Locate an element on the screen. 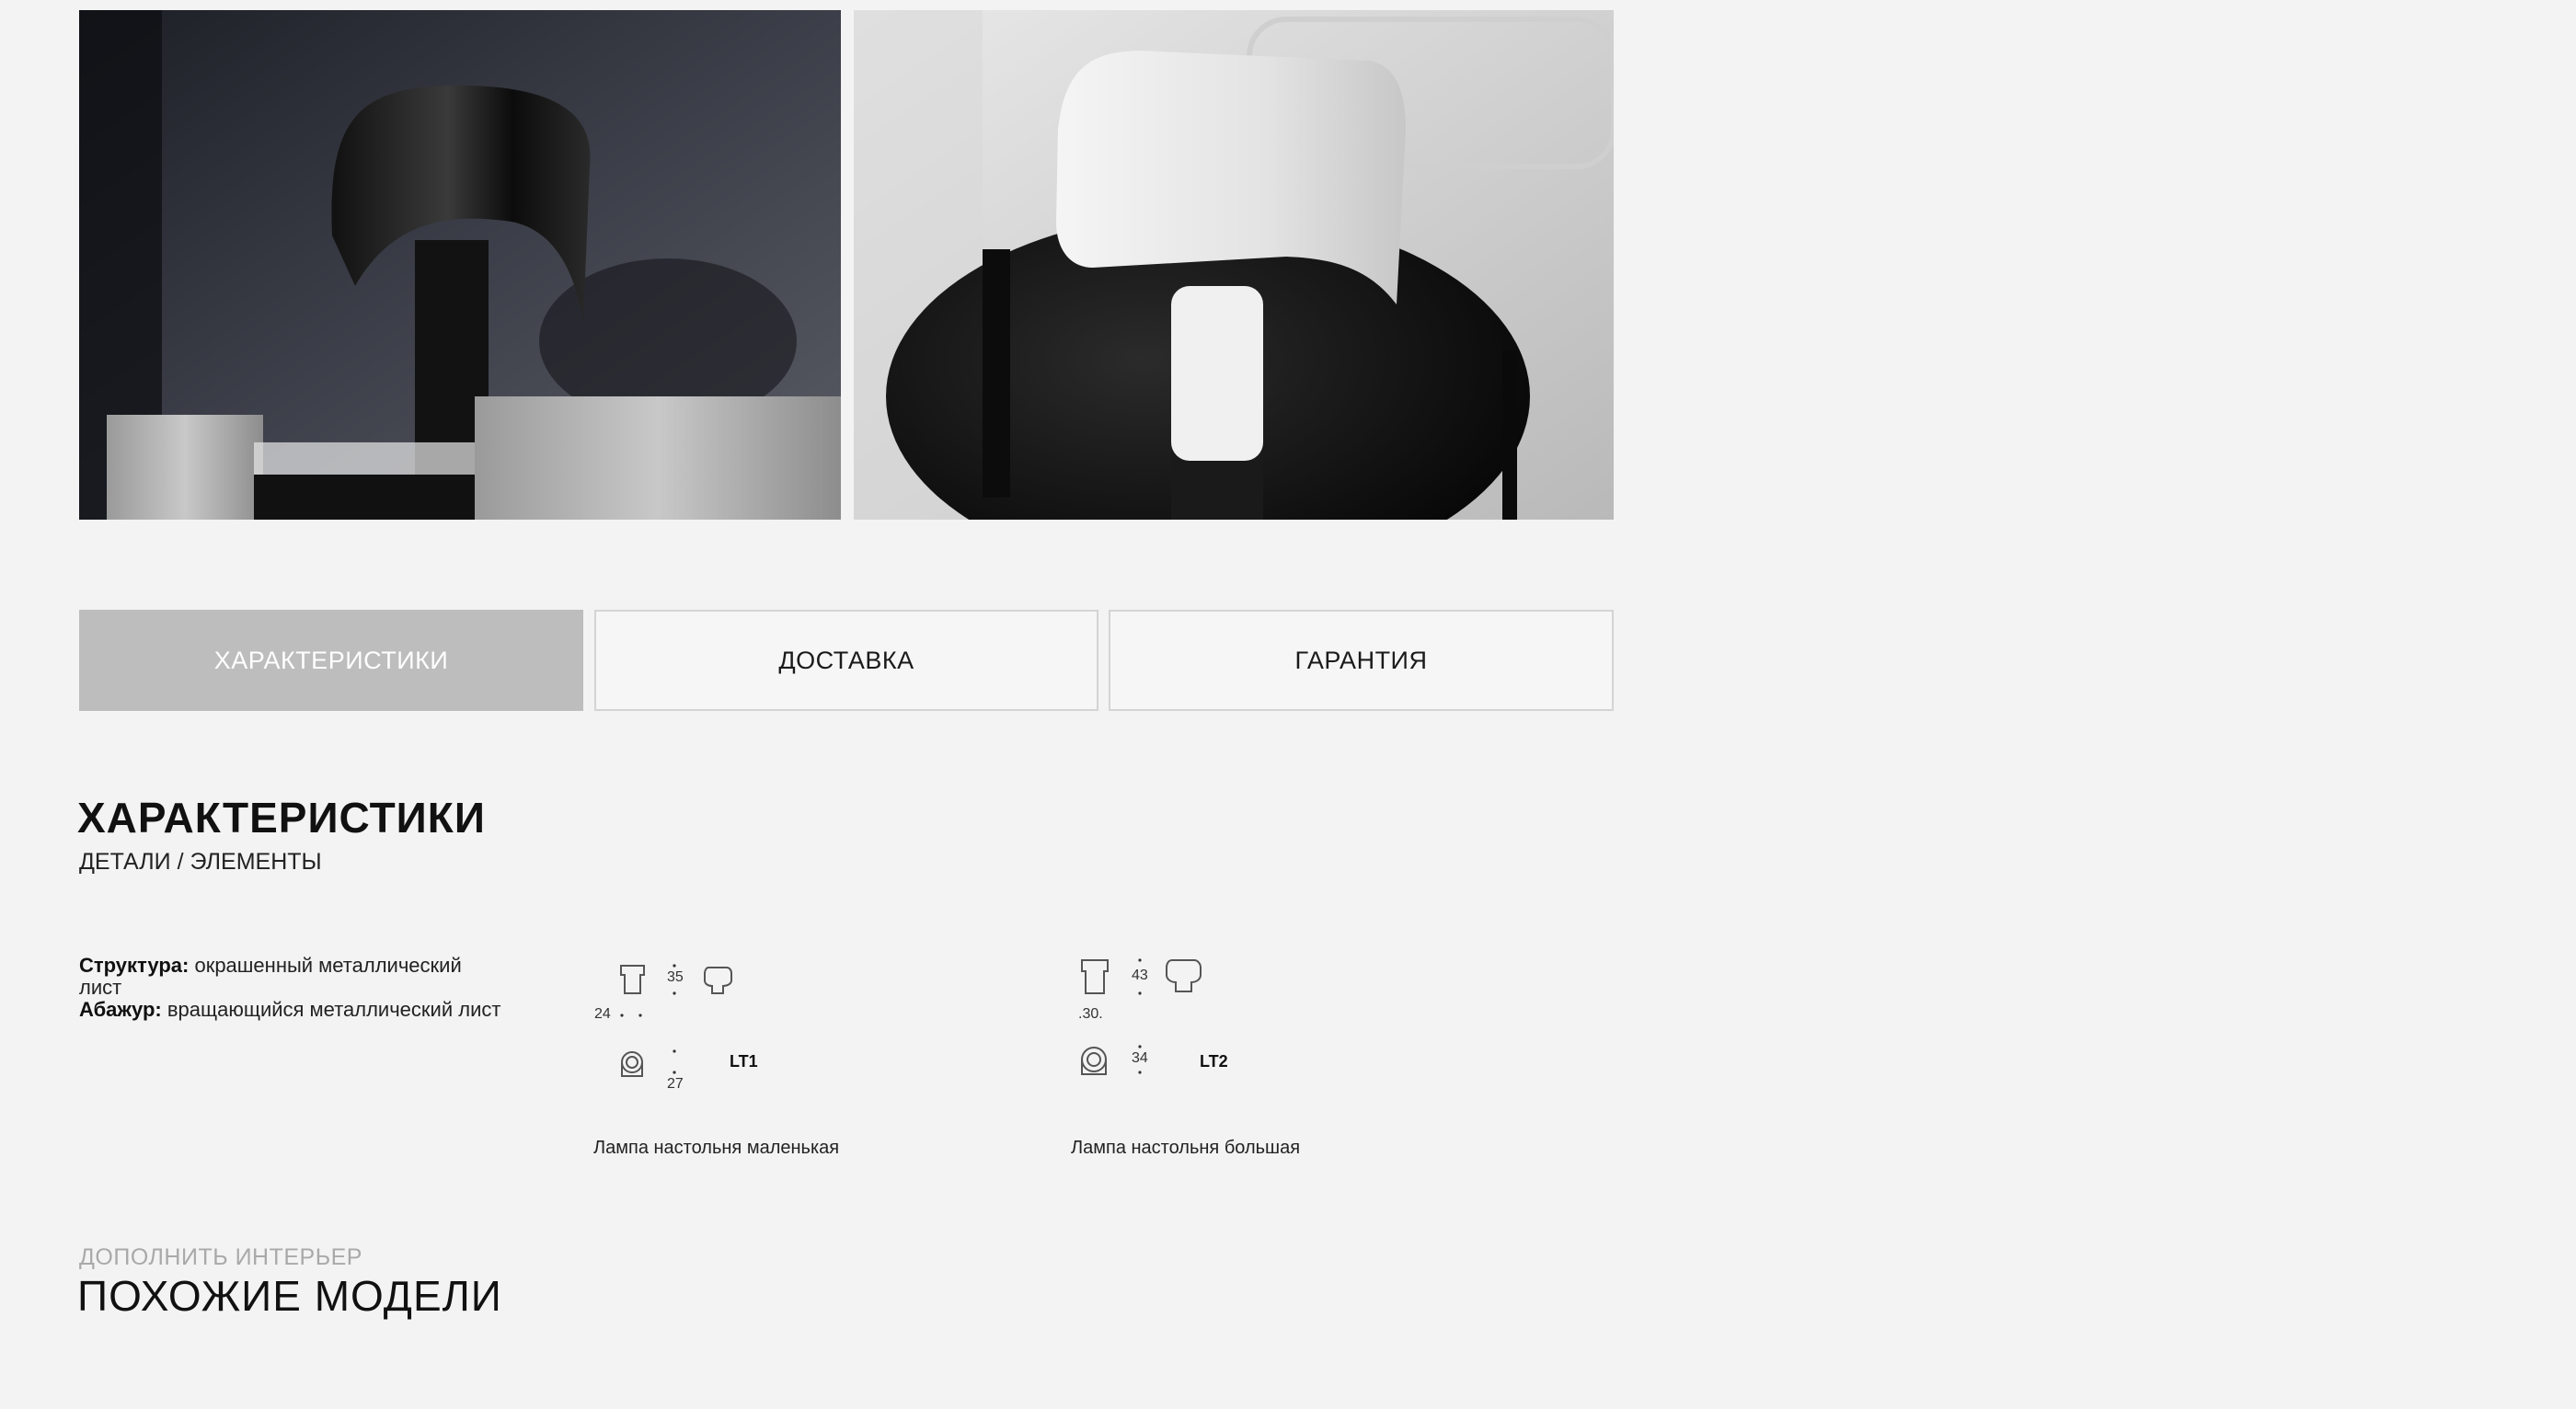 This screenshot has height=1409, width=2576. spec-row-shade: Абажур: вращающийся металлический лист is located at coordinates (290, 1010).